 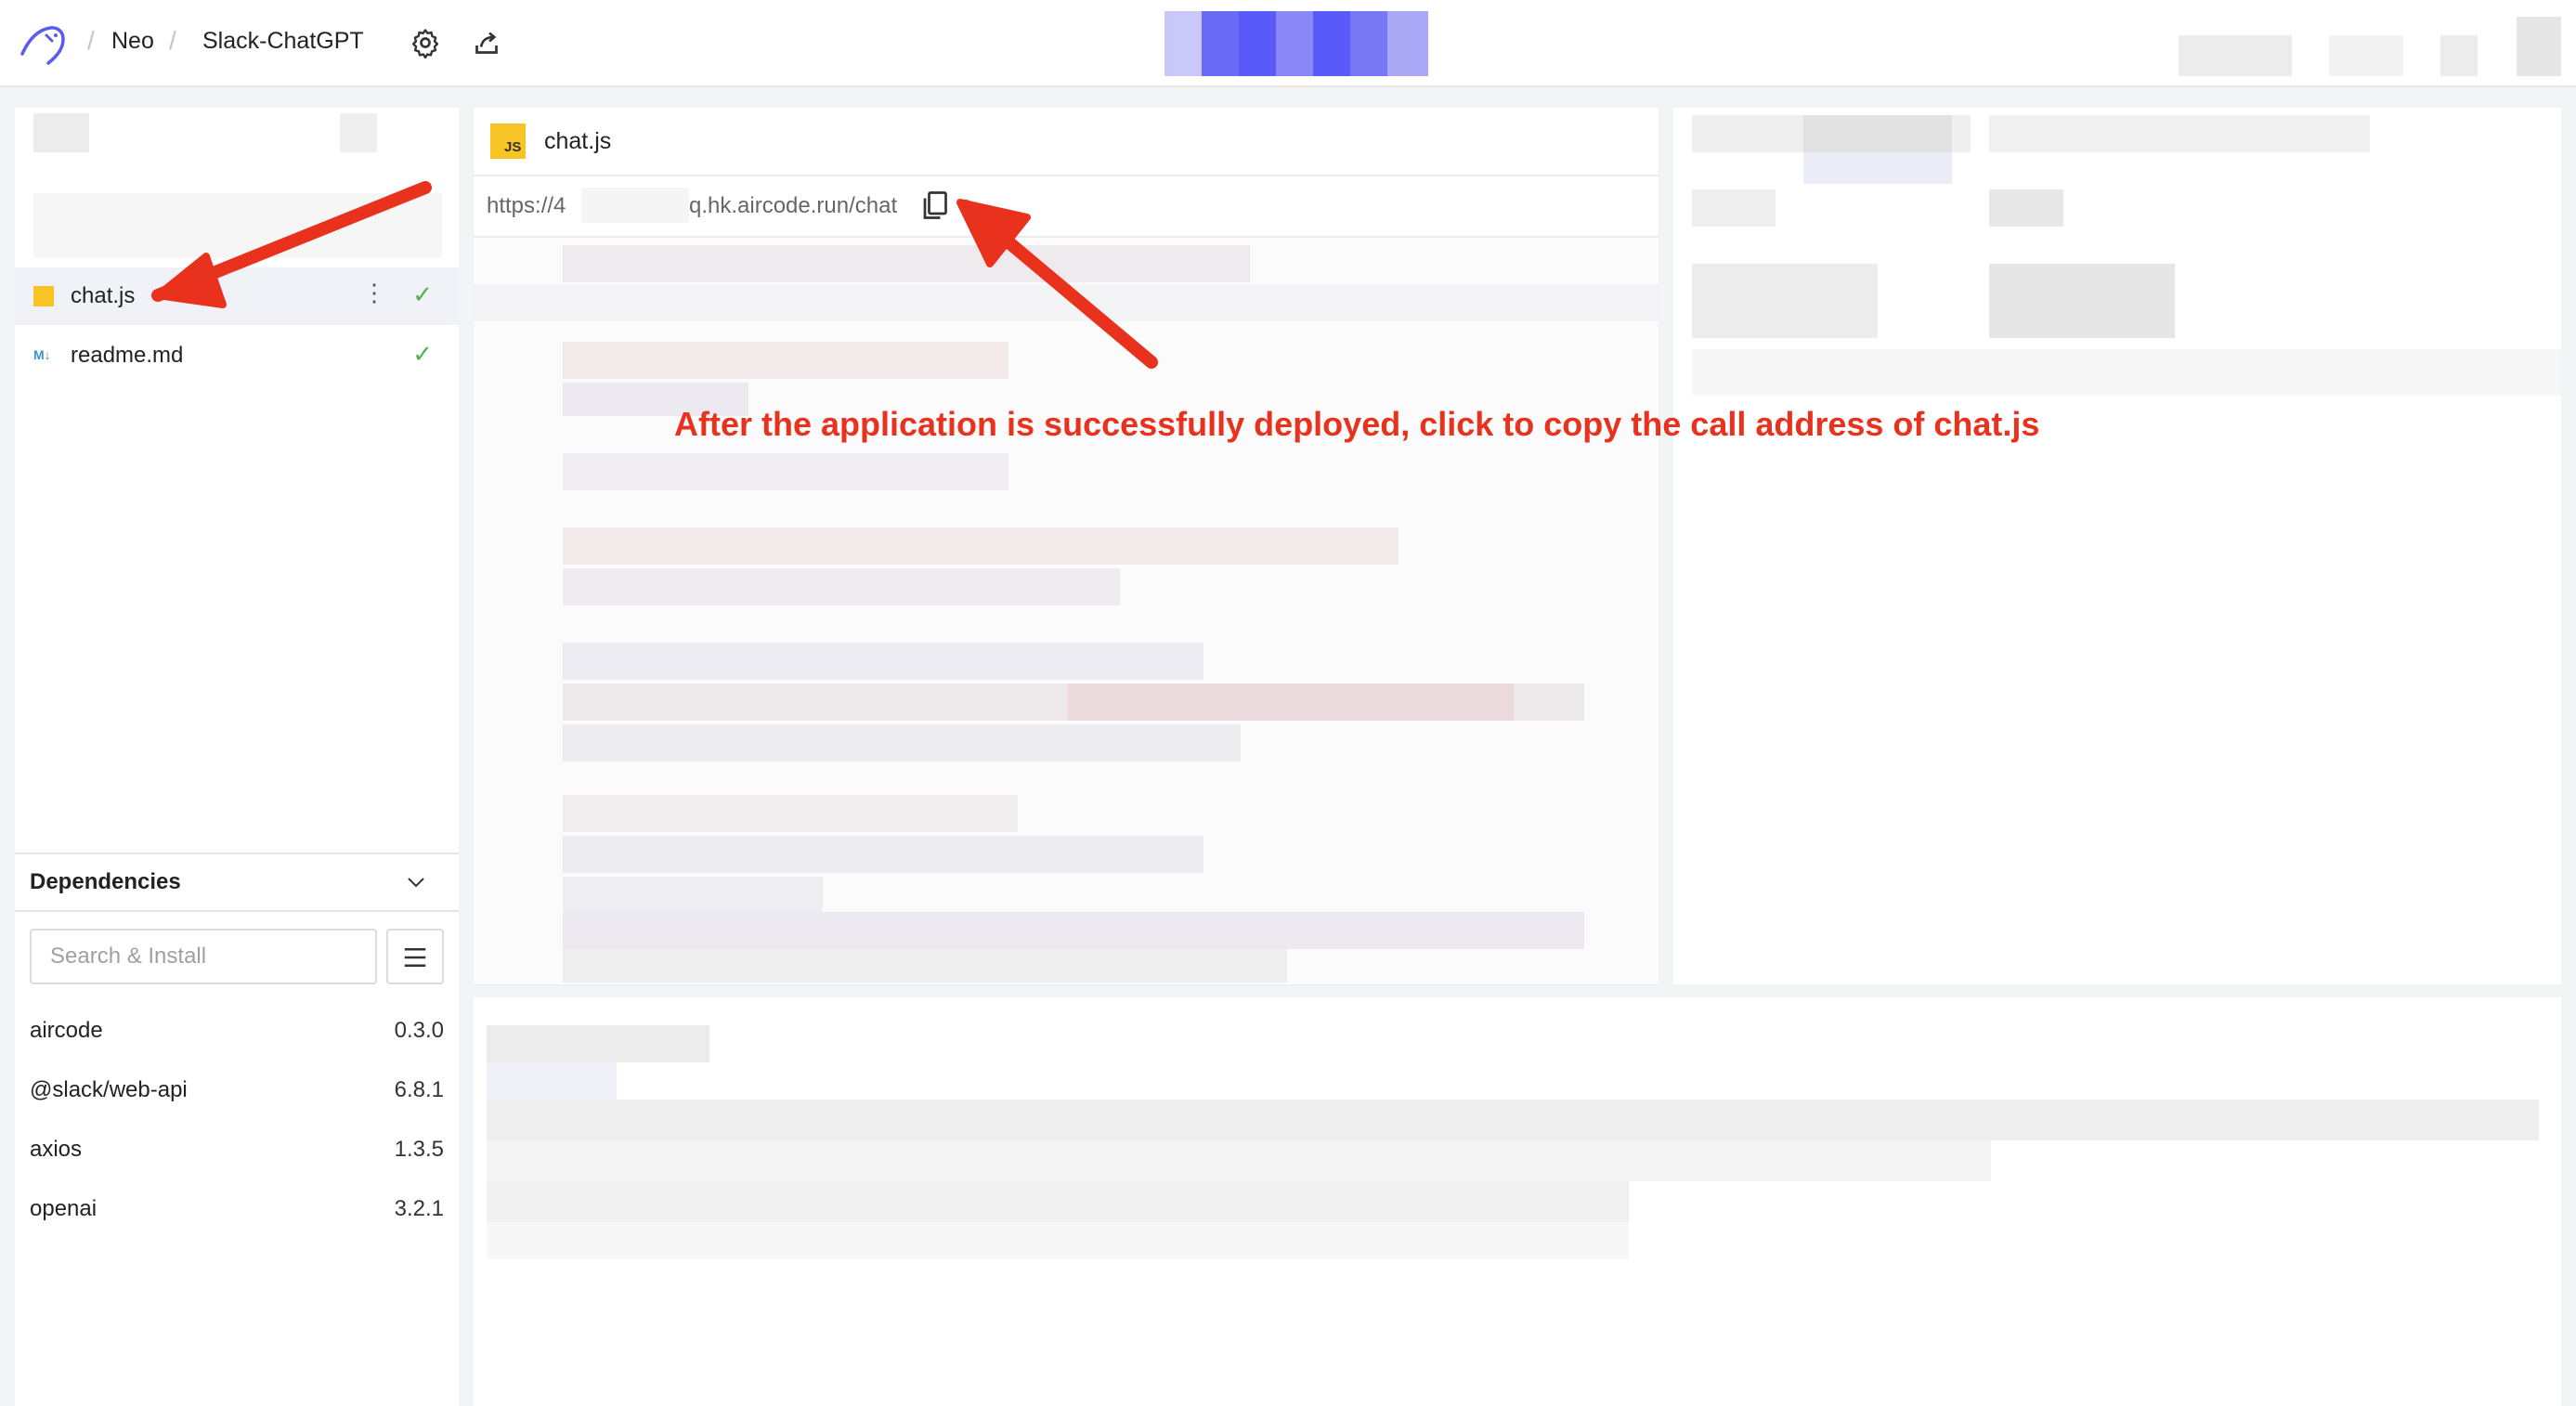 I want to click on dependency-version: 6.8.1, so click(x=419, y=1089).